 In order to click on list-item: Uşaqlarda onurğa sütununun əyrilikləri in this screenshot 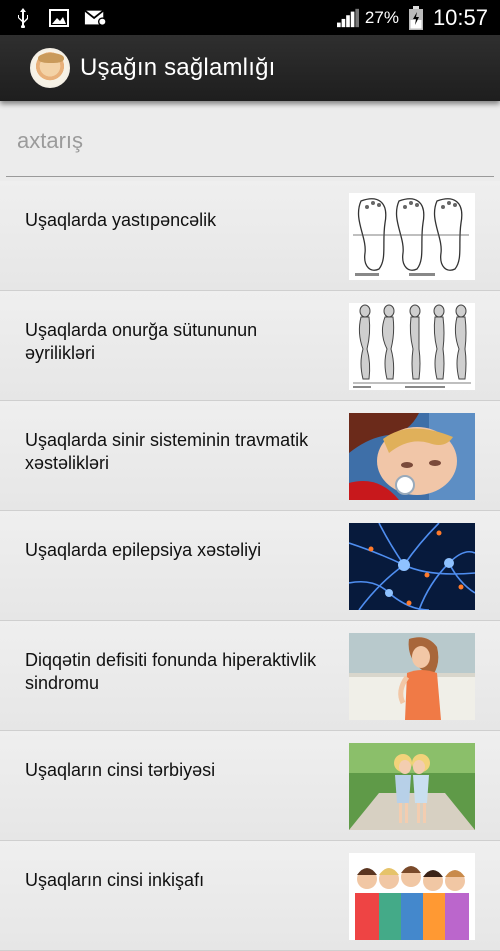, I will do `click(250, 346)`.